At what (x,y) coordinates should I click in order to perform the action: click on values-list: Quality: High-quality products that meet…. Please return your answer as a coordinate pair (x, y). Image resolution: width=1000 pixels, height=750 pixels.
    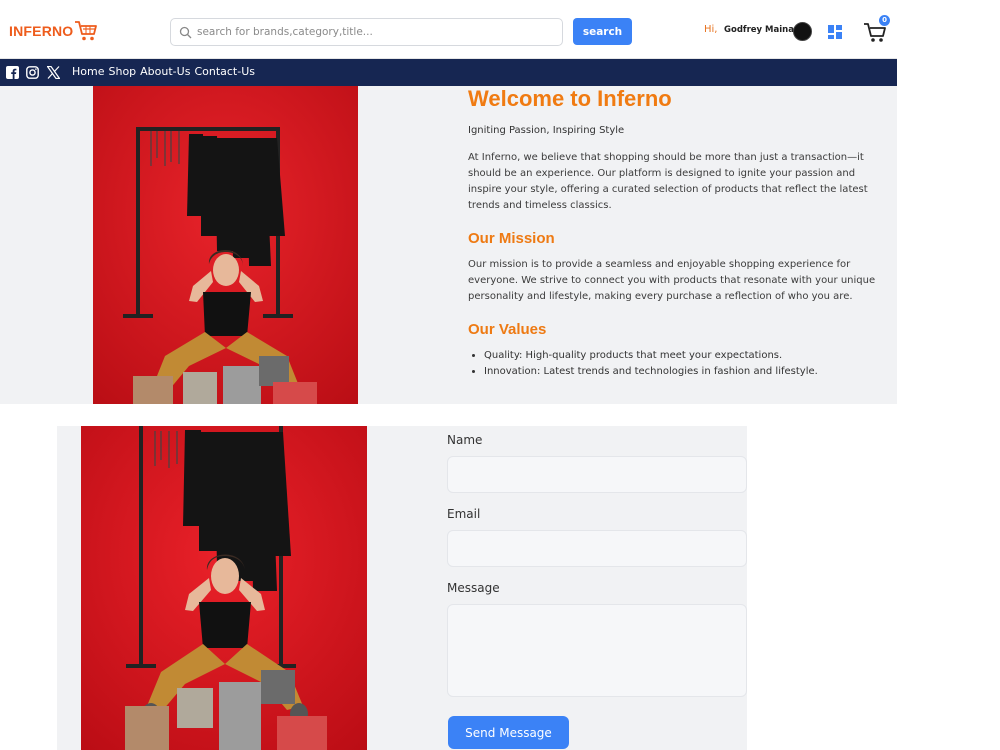
    Looking at the image, I should click on (678, 364).